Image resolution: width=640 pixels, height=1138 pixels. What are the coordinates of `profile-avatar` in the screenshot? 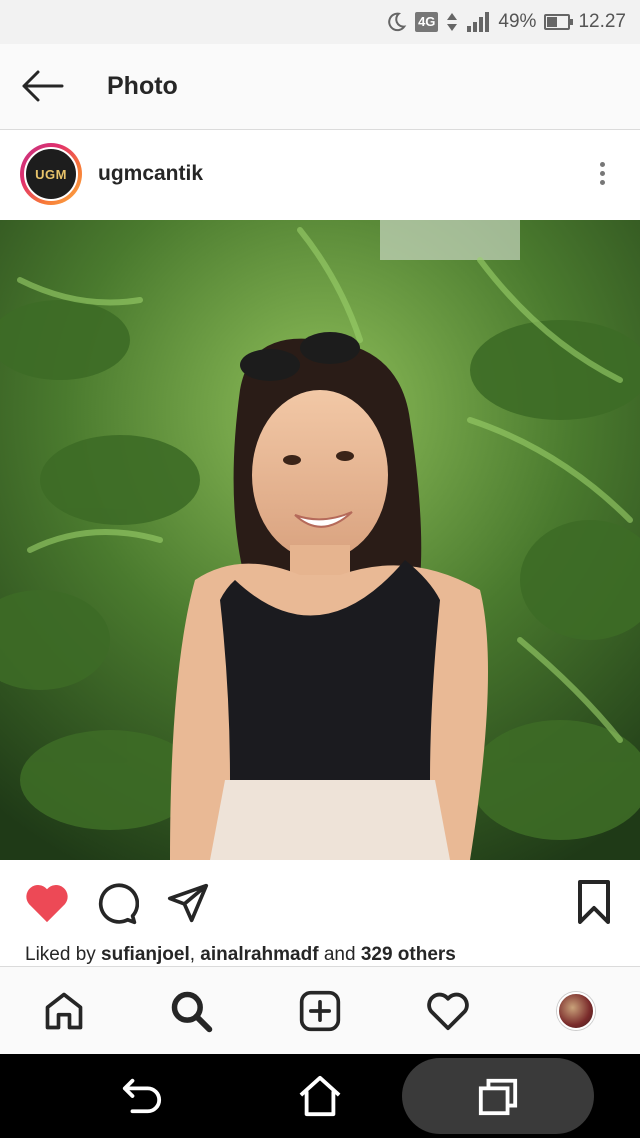 It's located at (576, 1011).